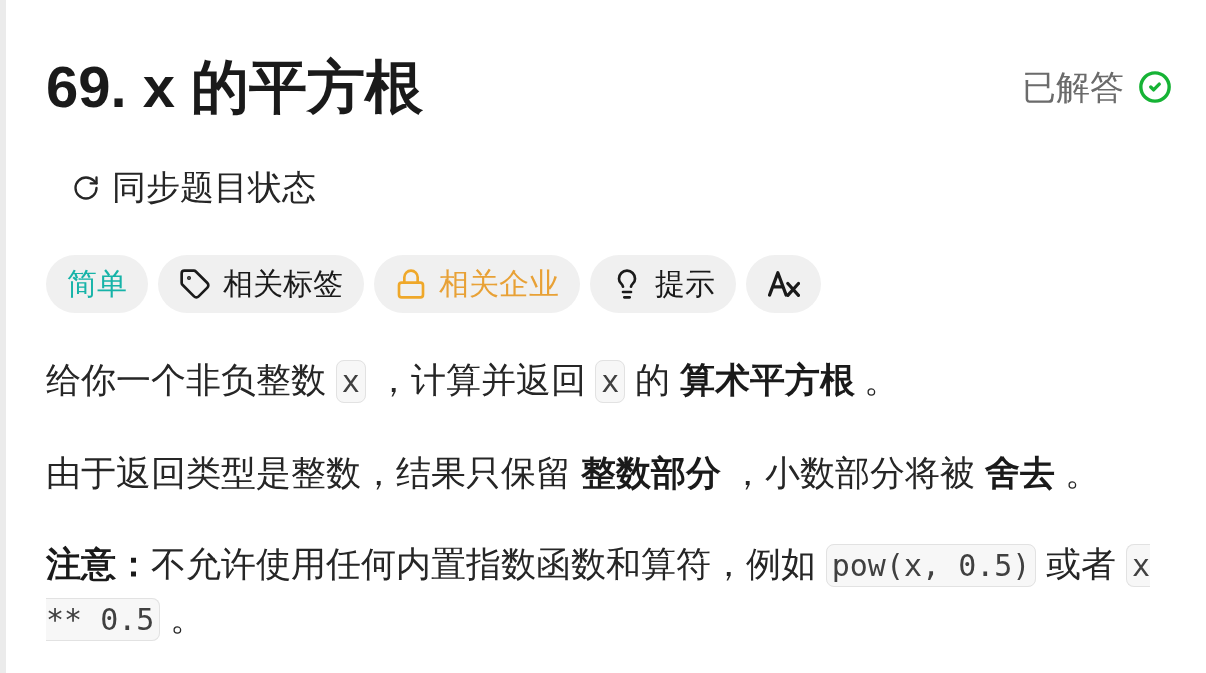  I want to click on problem-title: 69. x 的平方根, so click(235, 87).